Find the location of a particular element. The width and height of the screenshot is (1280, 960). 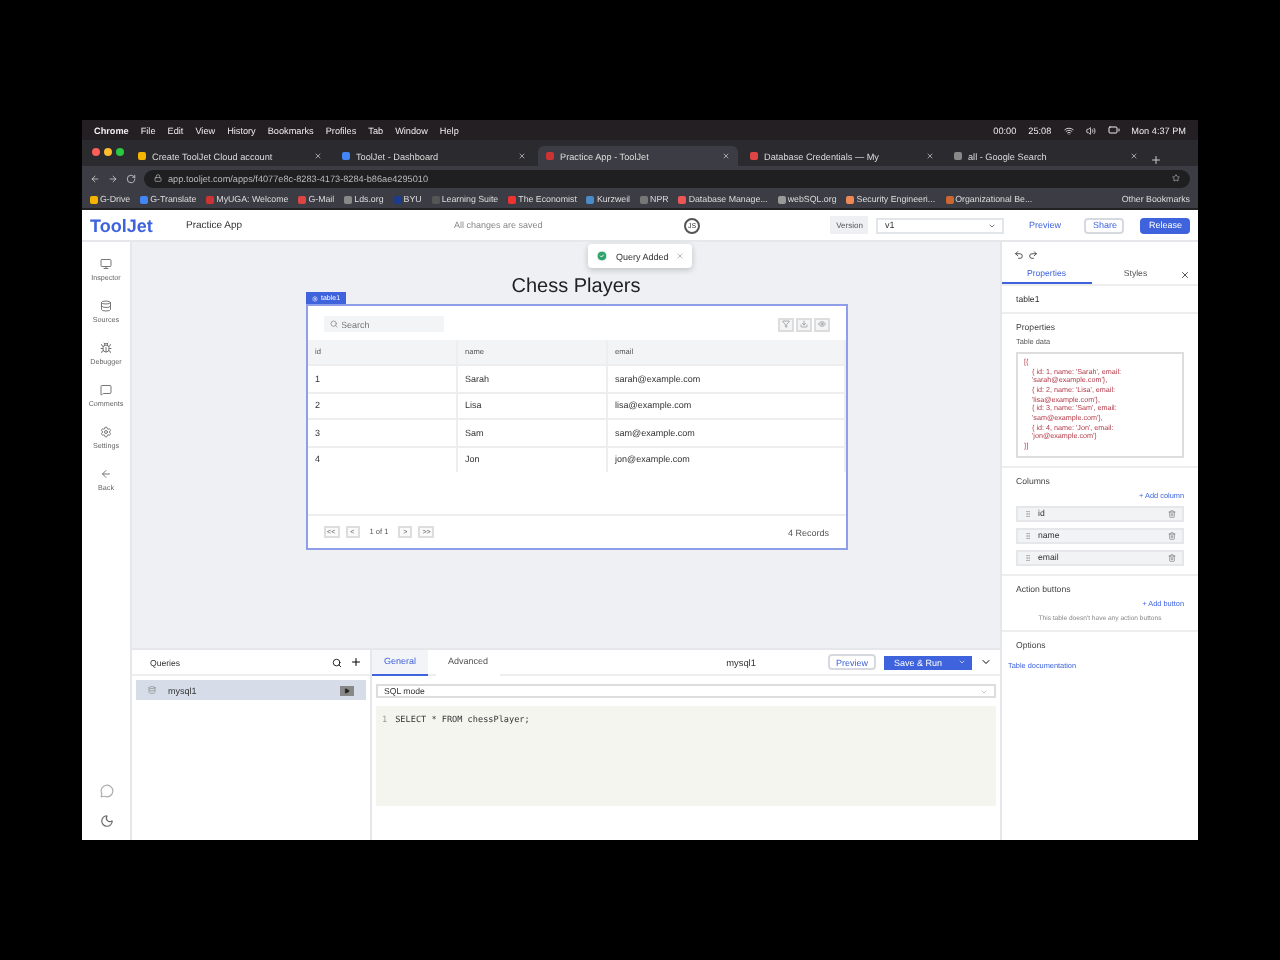

moon-icon is located at coordinates (106, 821).